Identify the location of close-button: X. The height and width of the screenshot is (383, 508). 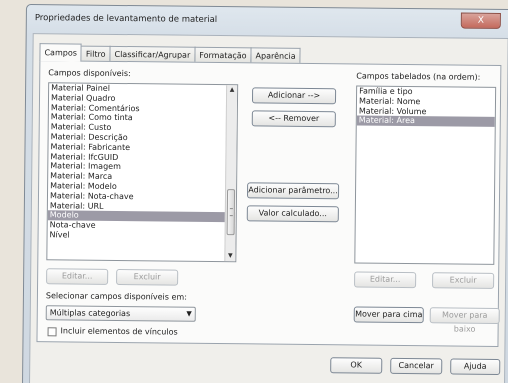
(480, 20).